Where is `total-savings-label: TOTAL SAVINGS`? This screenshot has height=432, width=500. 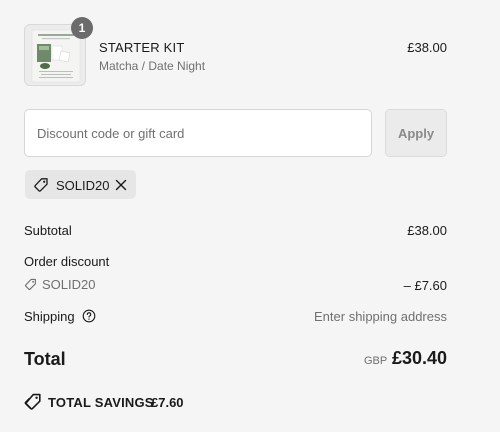 total-savings-label: TOTAL SAVINGS is located at coordinates (101, 402).